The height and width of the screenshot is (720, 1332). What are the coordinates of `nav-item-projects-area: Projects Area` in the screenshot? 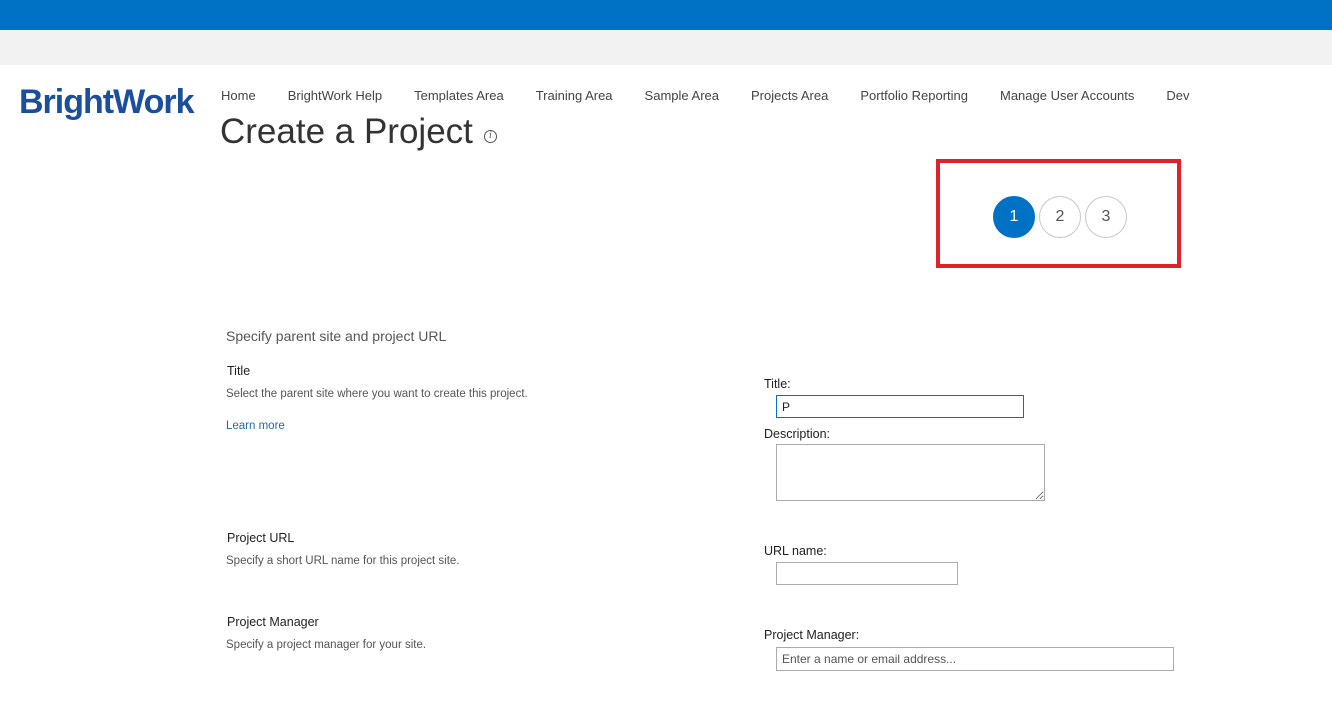 It's located at (789, 96).